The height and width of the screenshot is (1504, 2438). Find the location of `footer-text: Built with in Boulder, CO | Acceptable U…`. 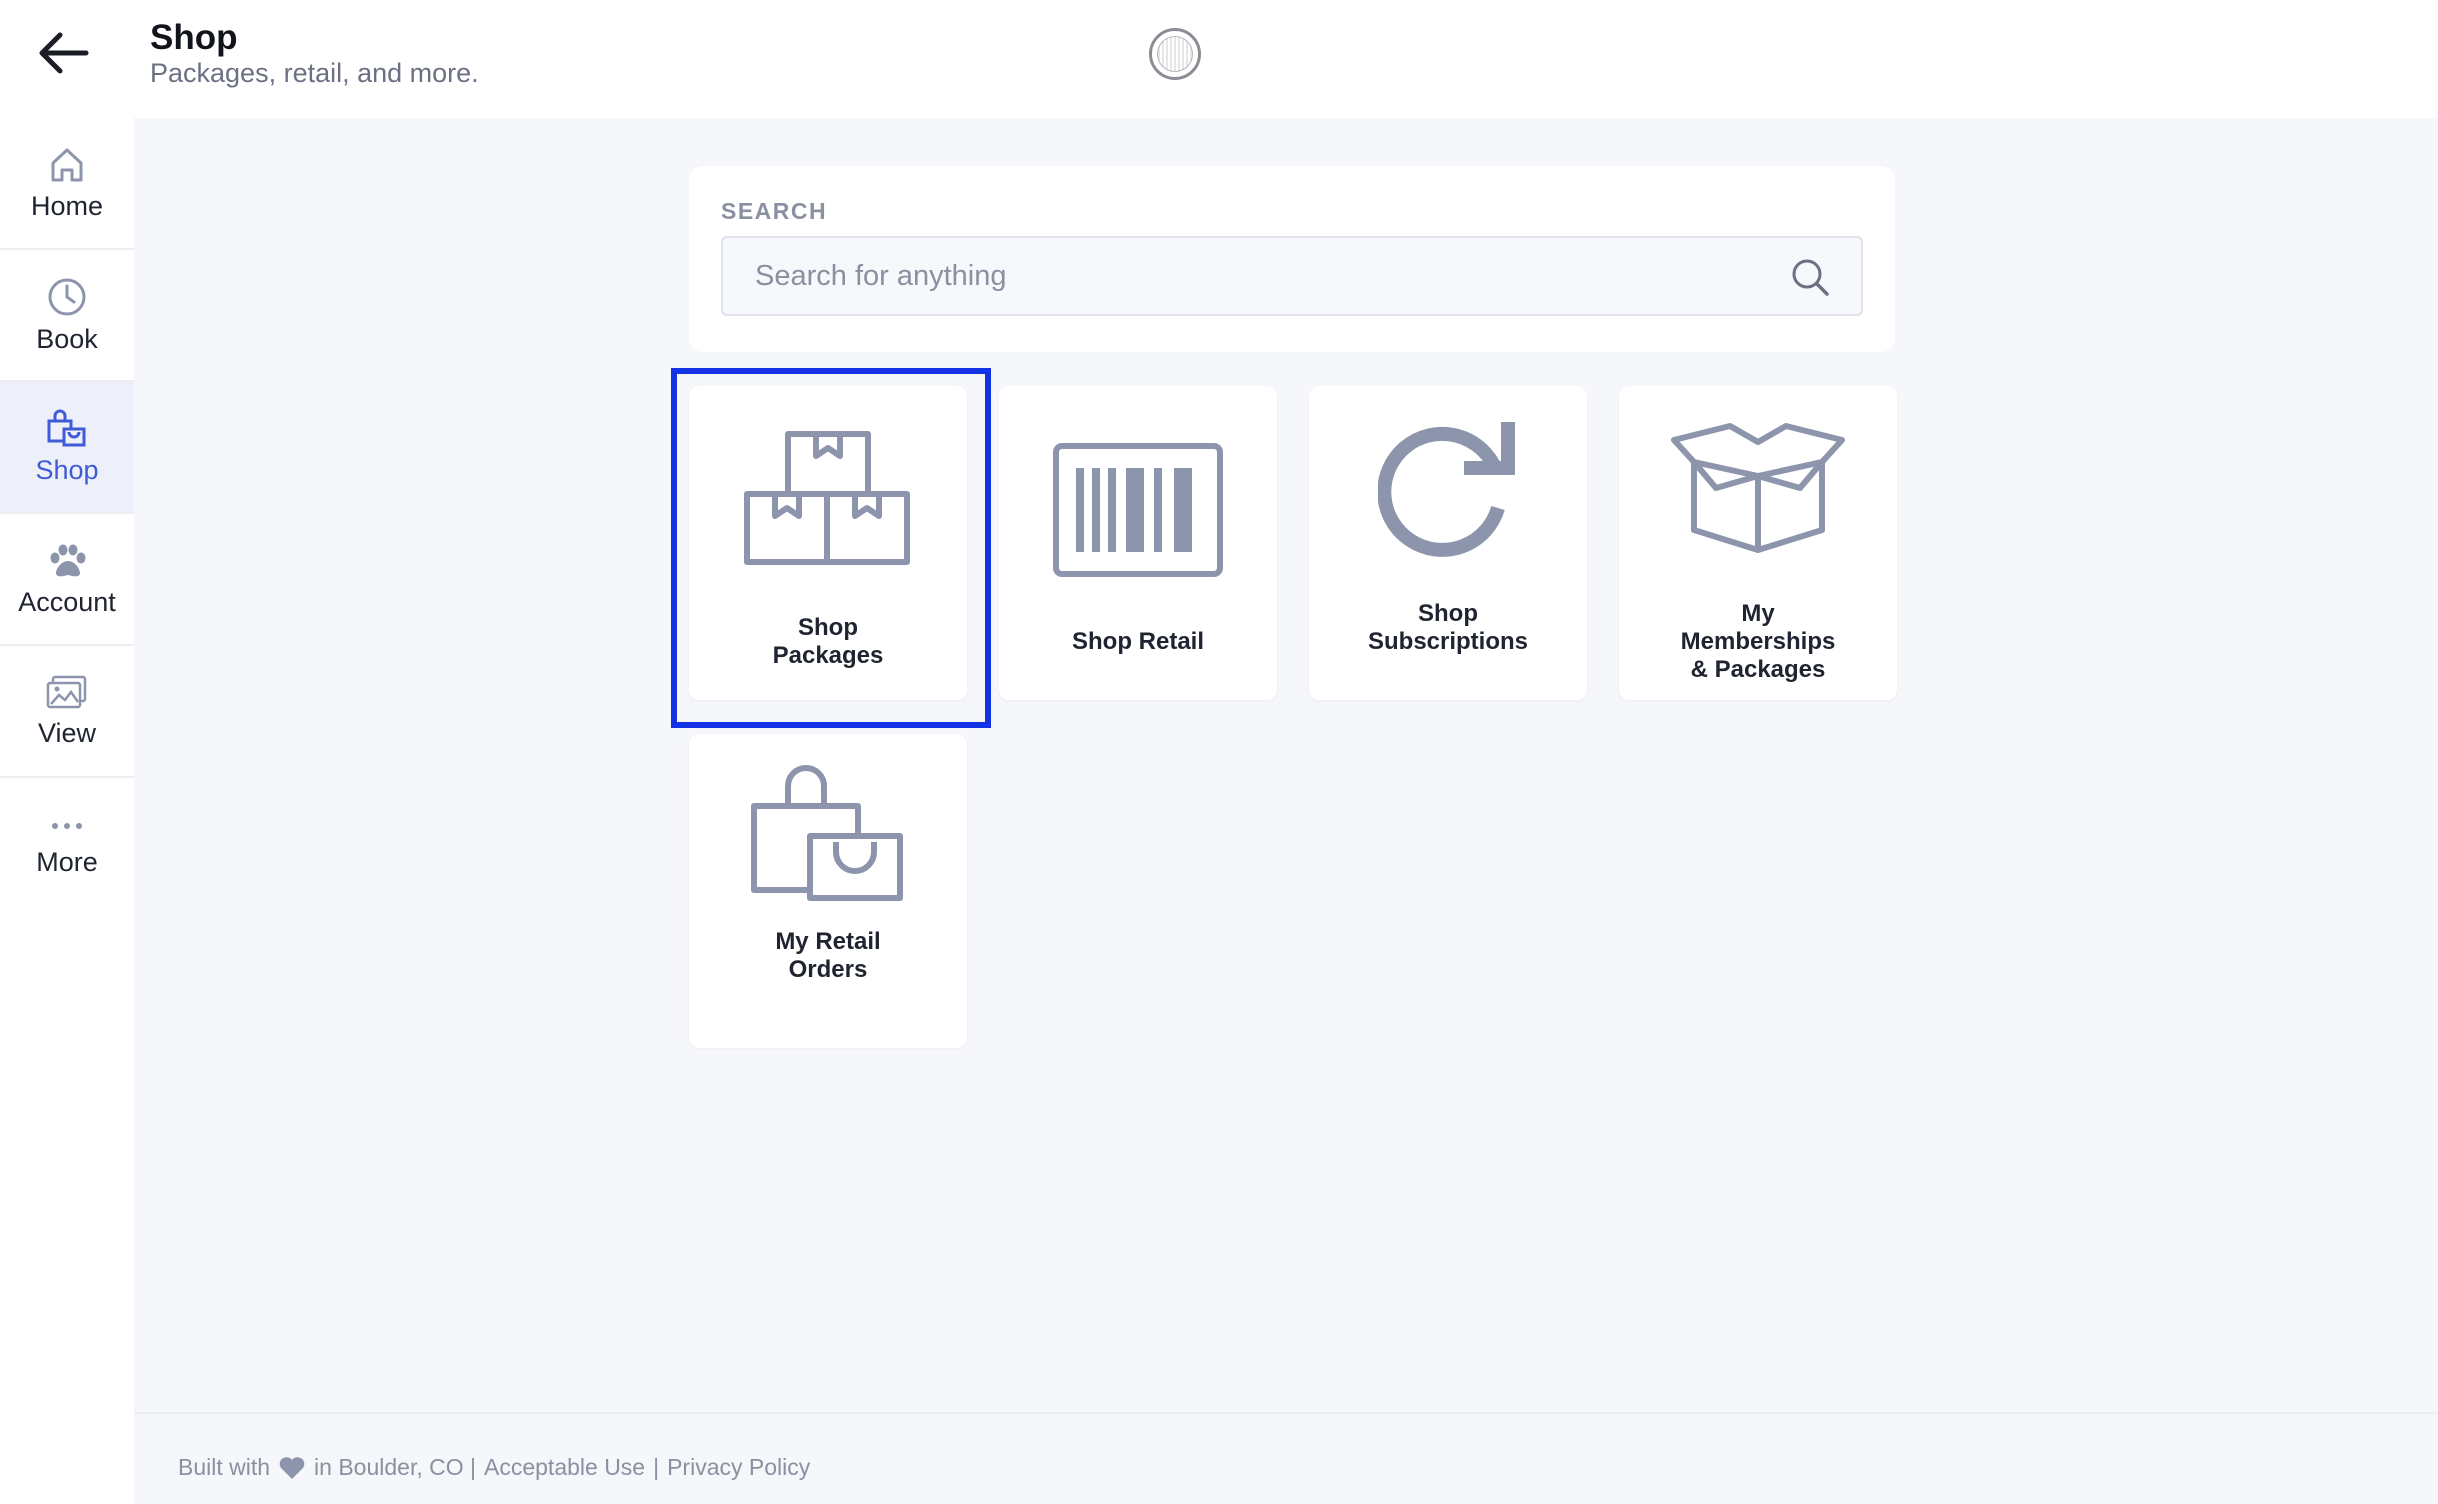

footer-text: Built with in Boulder, CO | Acceptable U… is located at coordinates (494, 1467).